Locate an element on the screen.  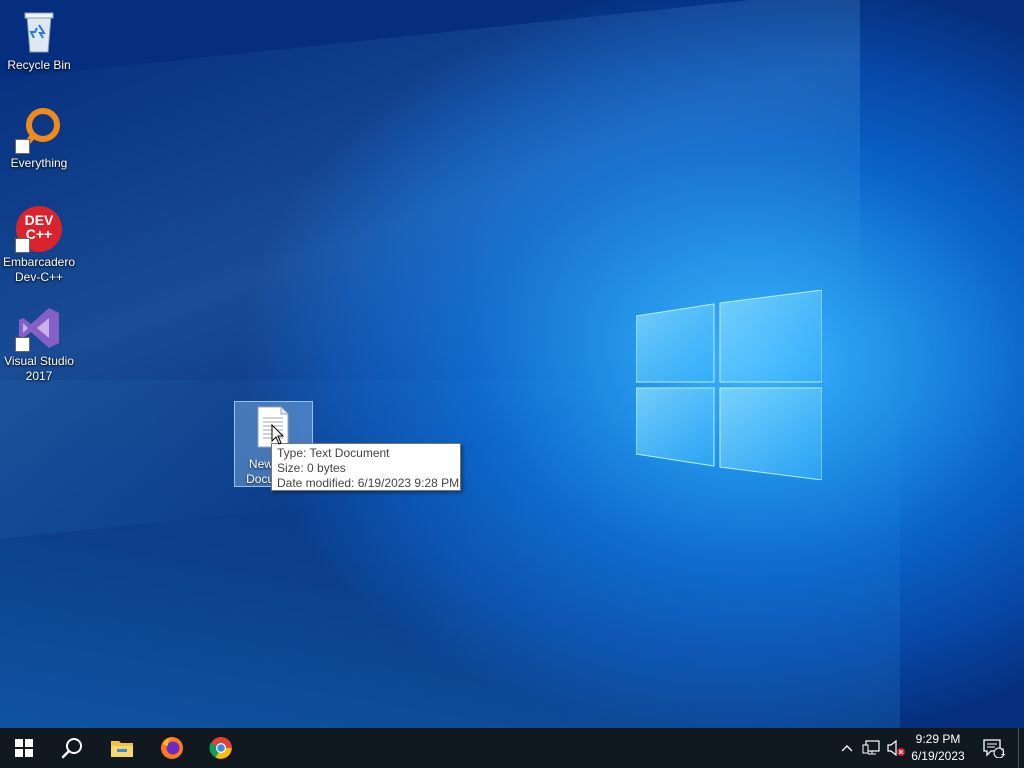
taskbar: 9:29 PM 6/19/2023 1 is located at coordinates (512, 748).